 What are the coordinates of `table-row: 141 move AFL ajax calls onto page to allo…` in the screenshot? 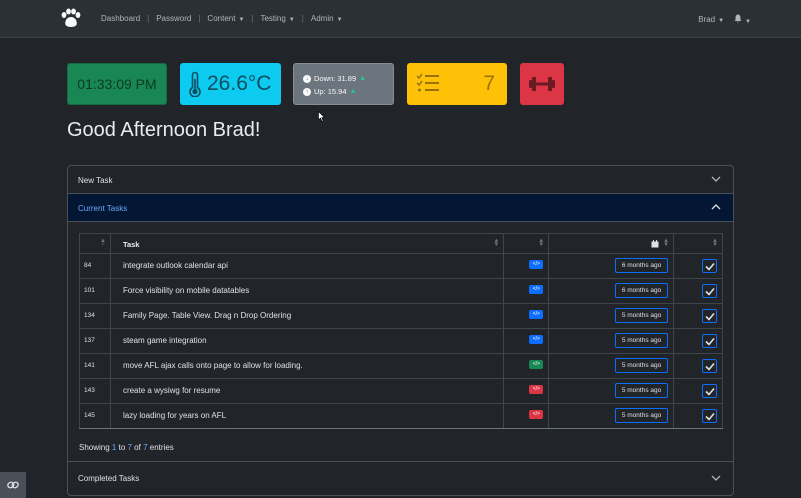 It's located at (401, 366).